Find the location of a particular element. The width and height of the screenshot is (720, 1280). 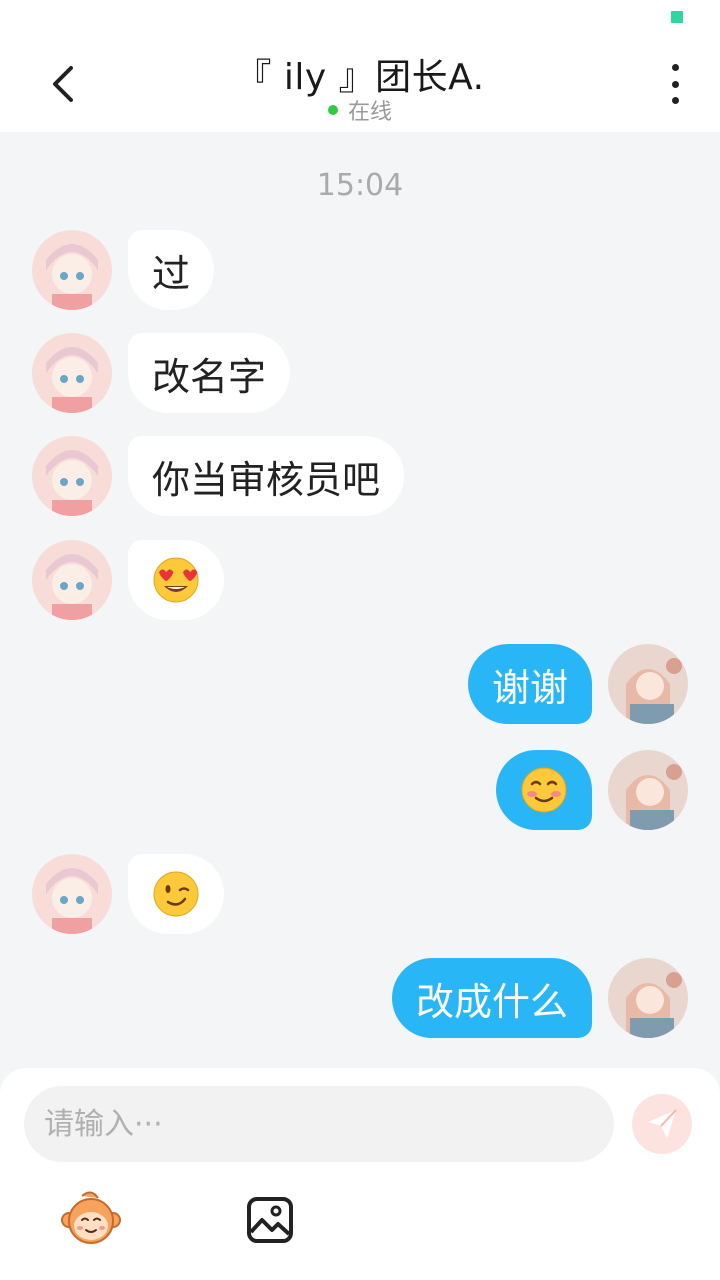

monkey-sticker-icon is located at coordinates (91, 1217).